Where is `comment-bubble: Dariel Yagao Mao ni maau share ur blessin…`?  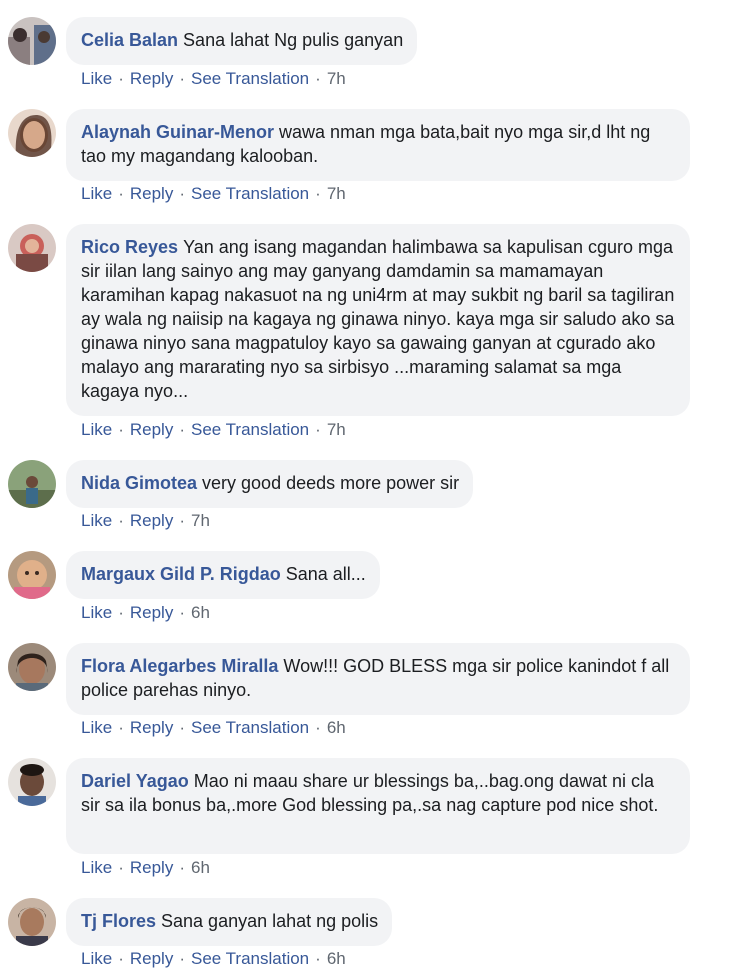 comment-bubble: Dariel Yagao Mao ni maau share ur blessin… is located at coordinates (378, 806).